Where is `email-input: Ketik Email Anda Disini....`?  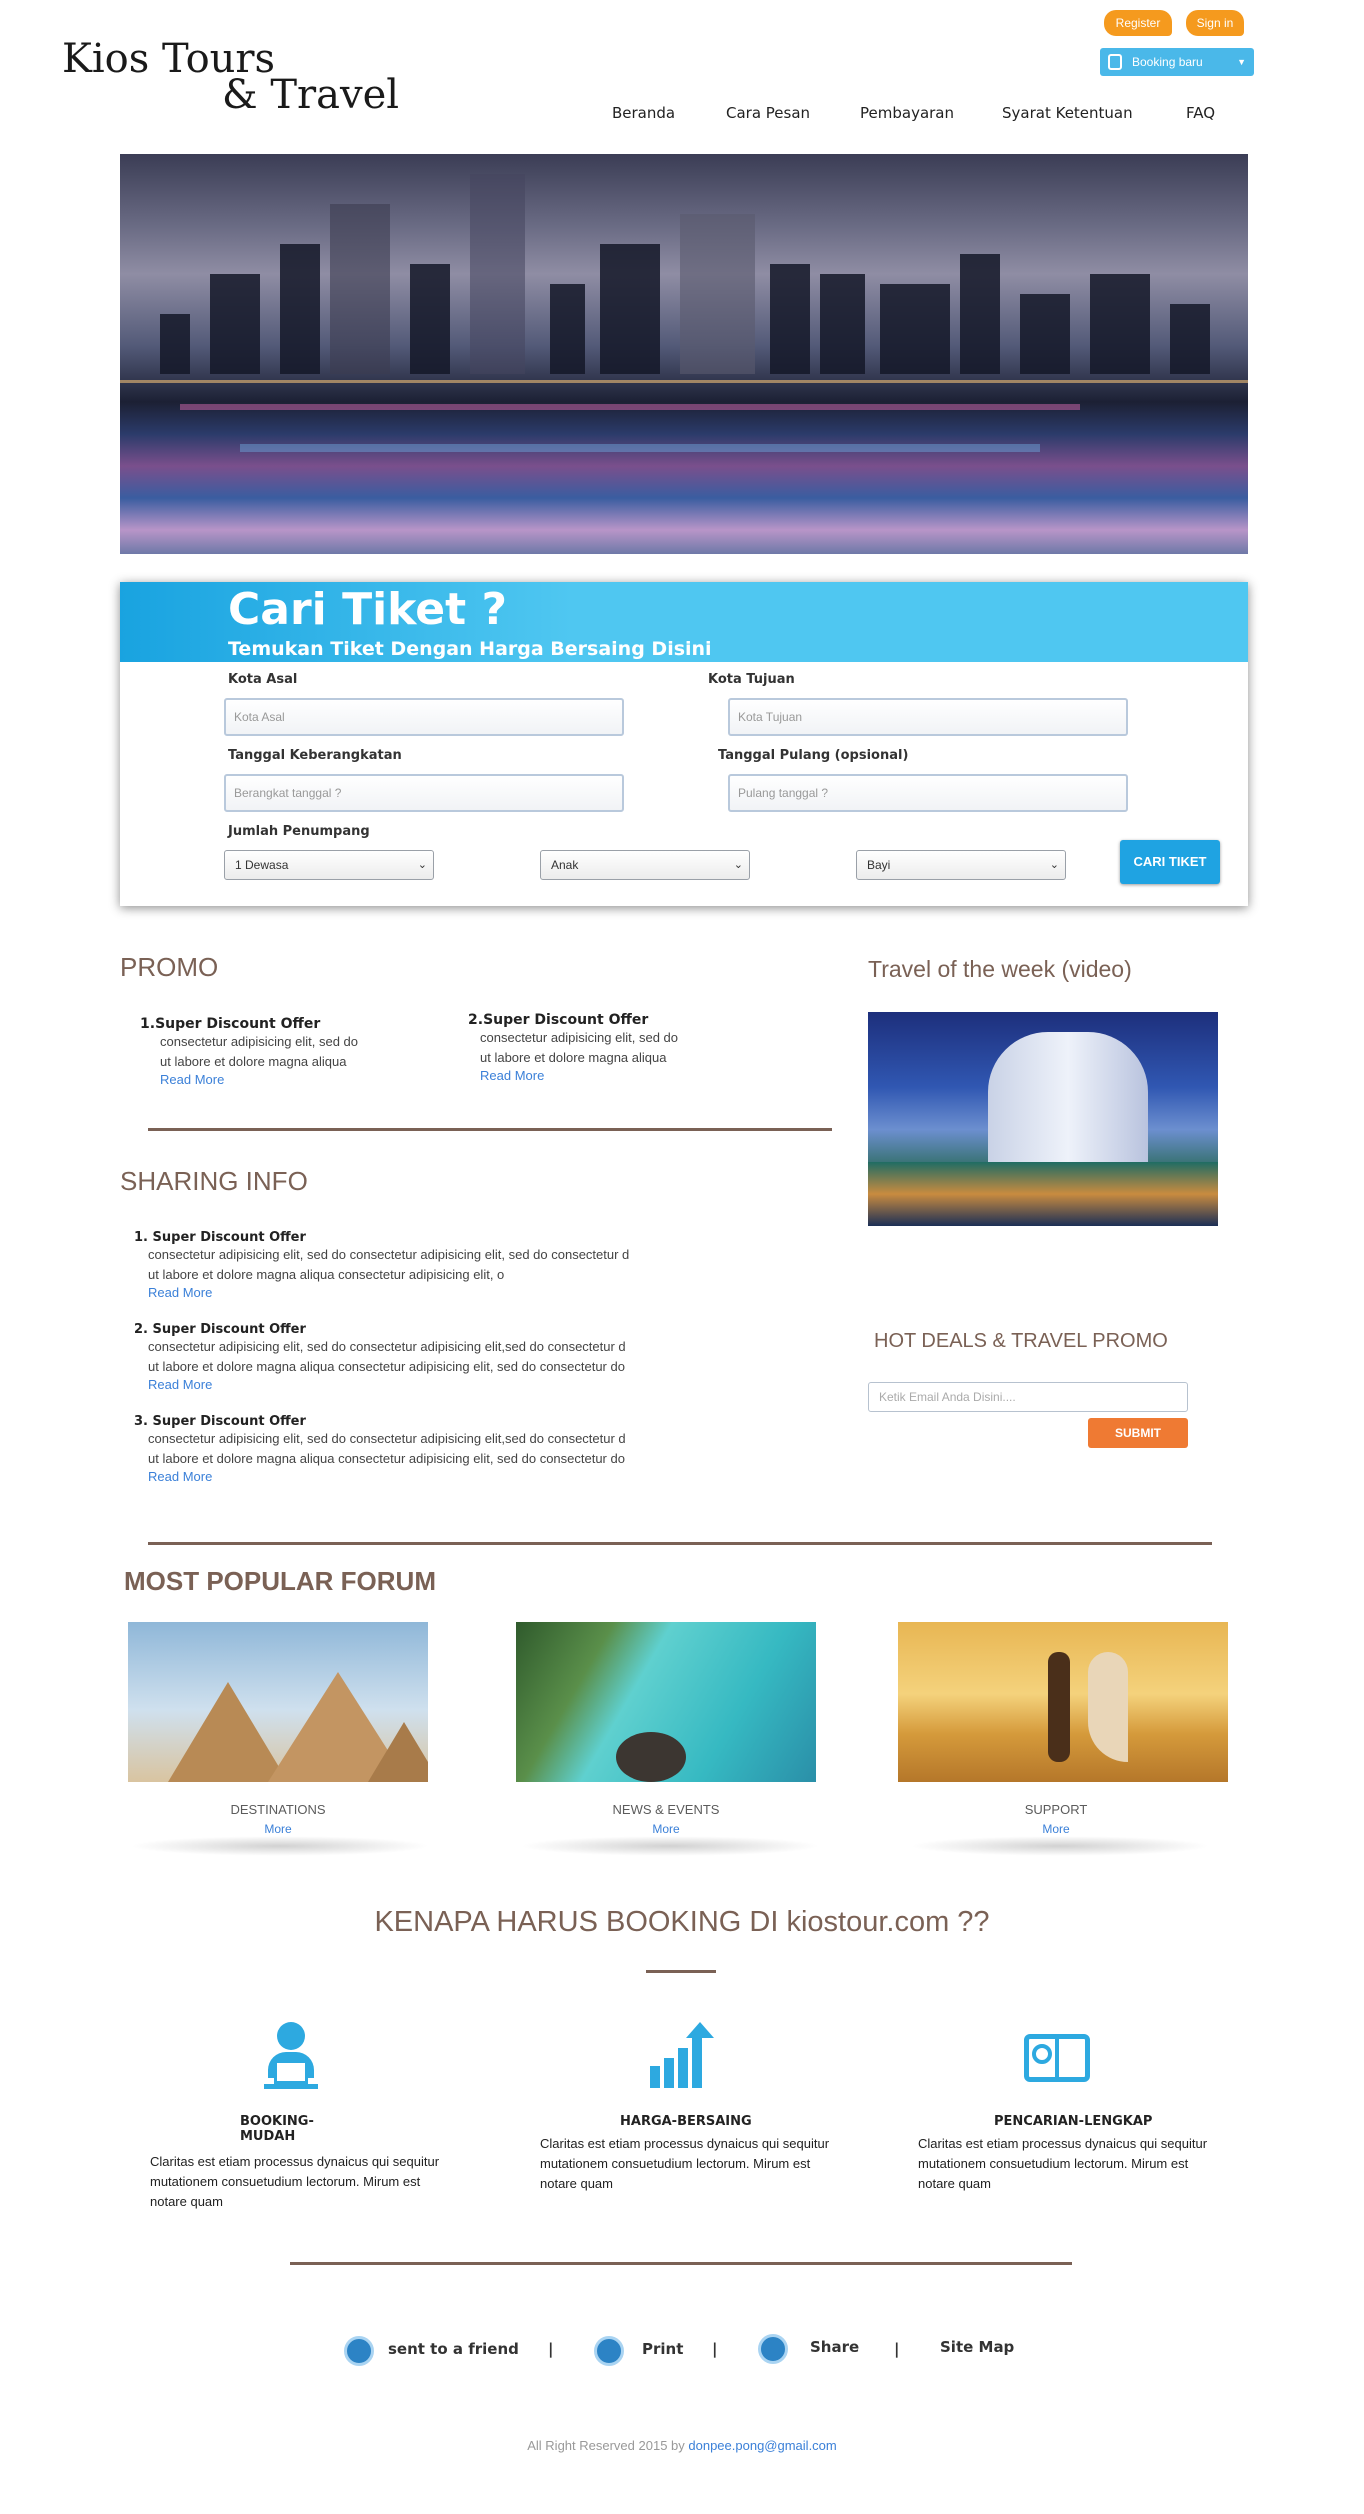
email-input: Ketik Email Anda Disini.... is located at coordinates (1028, 1397).